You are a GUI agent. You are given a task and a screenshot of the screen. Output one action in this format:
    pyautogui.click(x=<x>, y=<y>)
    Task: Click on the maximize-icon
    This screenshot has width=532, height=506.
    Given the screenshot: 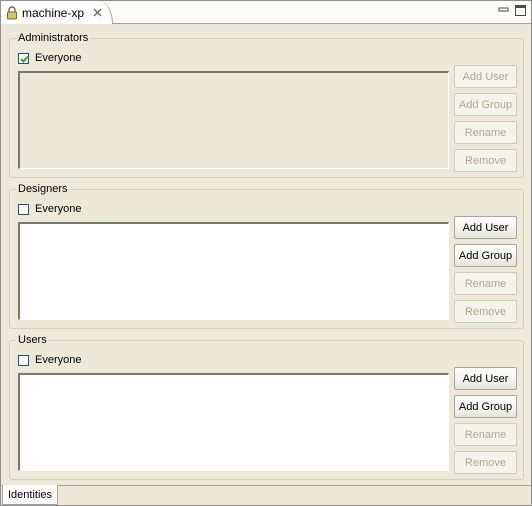 What is the action you would take?
    pyautogui.click(x=520, y=10)
    